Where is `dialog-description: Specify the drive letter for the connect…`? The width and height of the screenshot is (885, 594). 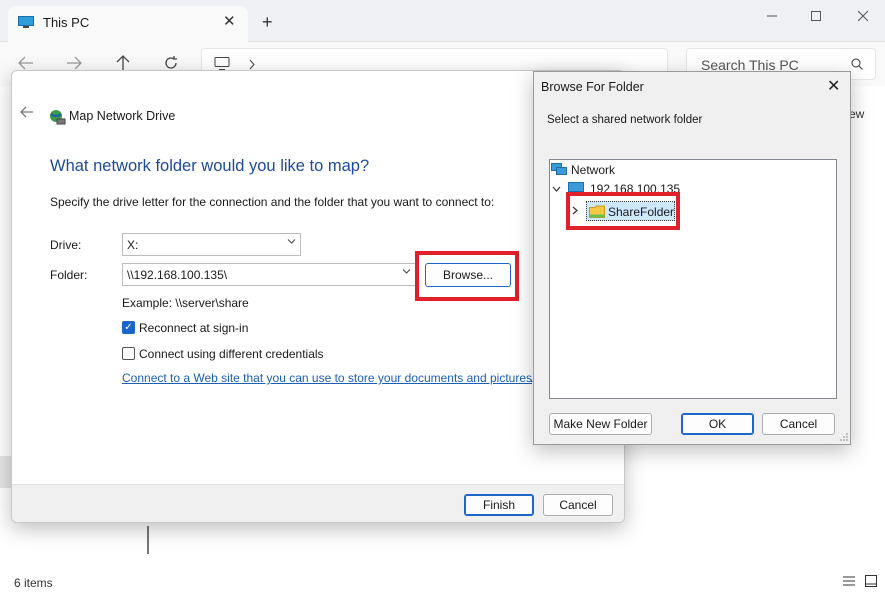
dialog-description: Specify the drive letter for the connect… is located at coordinates (272, 202).